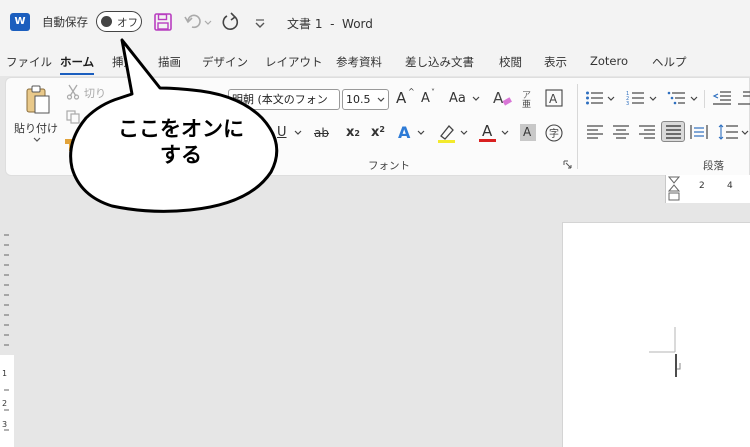 The height and width of the screenshot is (447, 750). I want to click on multilevel-list-icon, so click(677, 98).